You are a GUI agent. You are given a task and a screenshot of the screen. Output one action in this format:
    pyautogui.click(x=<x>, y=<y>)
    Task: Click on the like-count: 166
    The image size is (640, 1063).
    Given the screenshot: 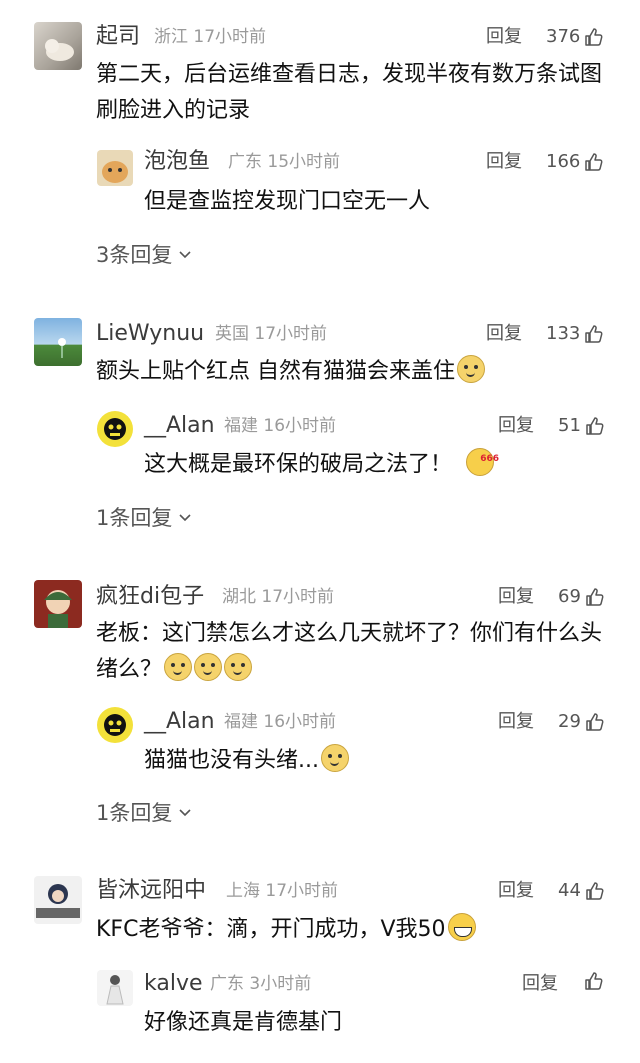 What is the action you would take?
    pyautogui.click(x=563, y=161)
    